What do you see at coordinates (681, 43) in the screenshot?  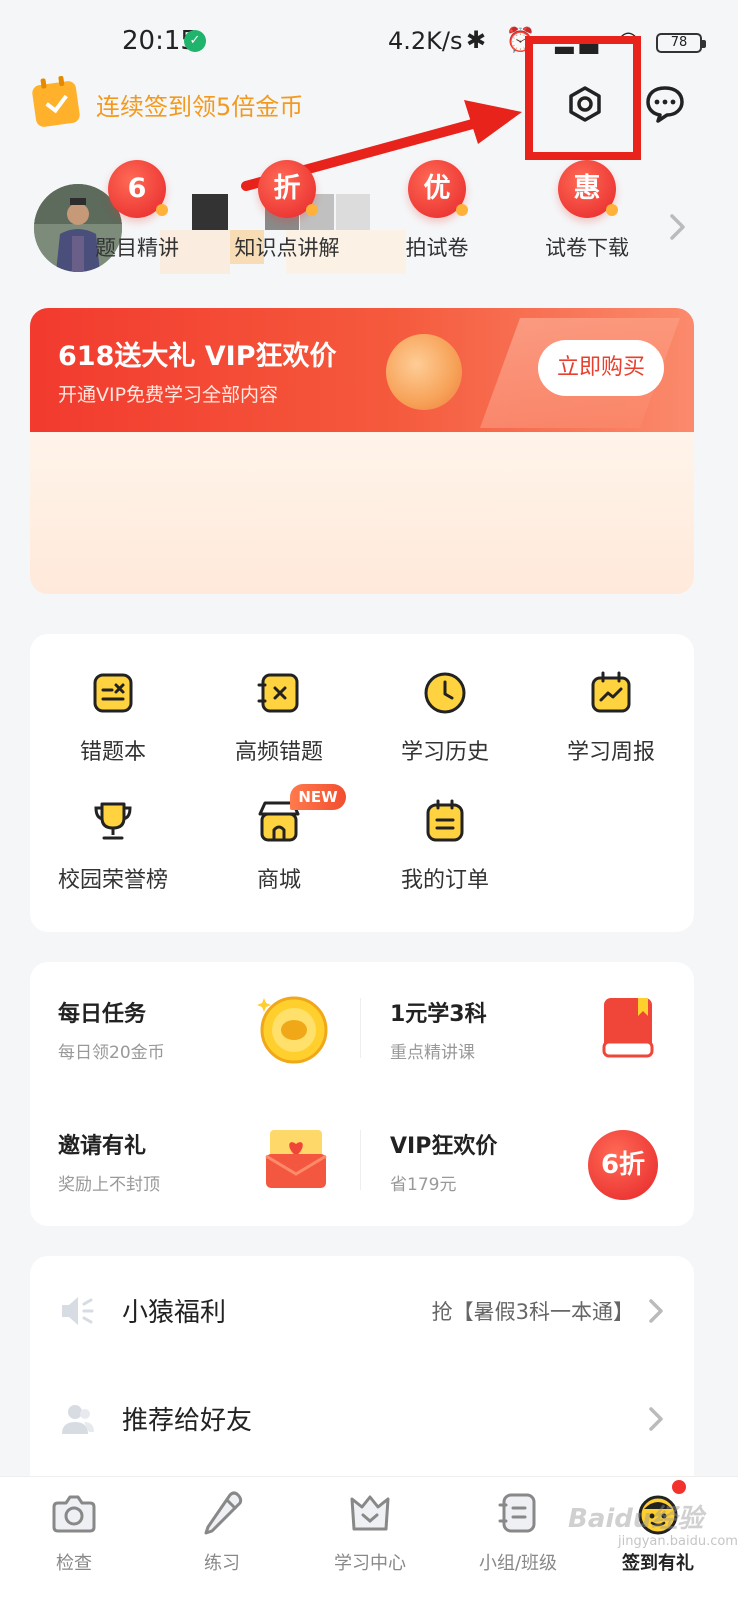 I see `battery-indicator: 78` at bounding box center [681, 43].